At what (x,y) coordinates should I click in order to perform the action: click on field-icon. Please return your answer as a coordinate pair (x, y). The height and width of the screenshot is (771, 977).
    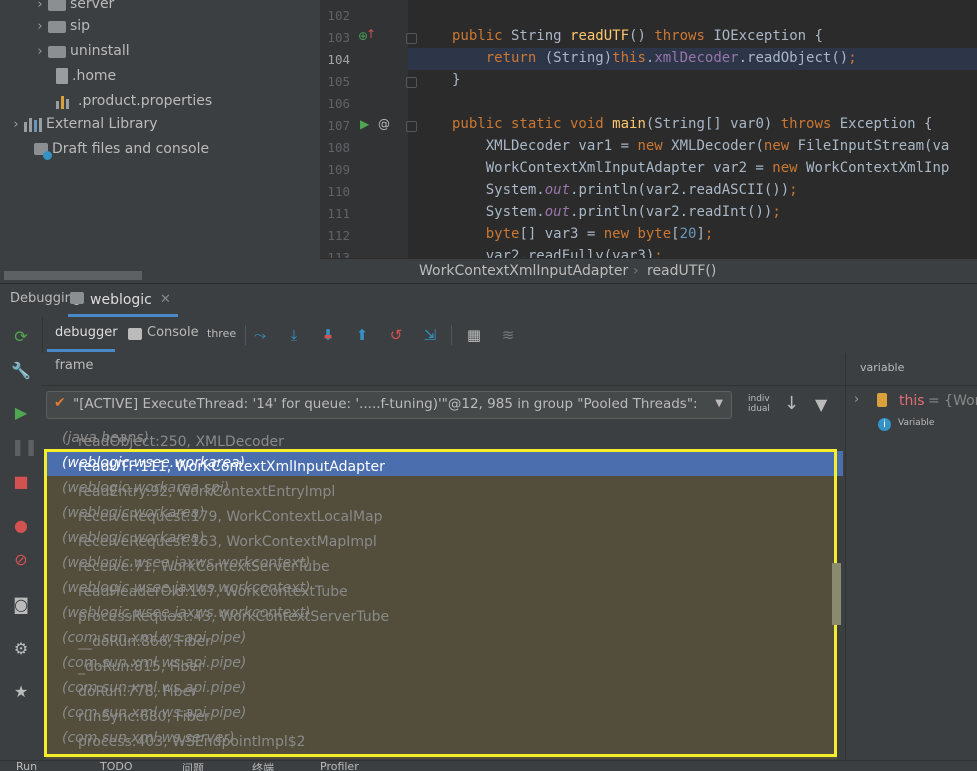
    Looking at the image, I should click on (882, 400).